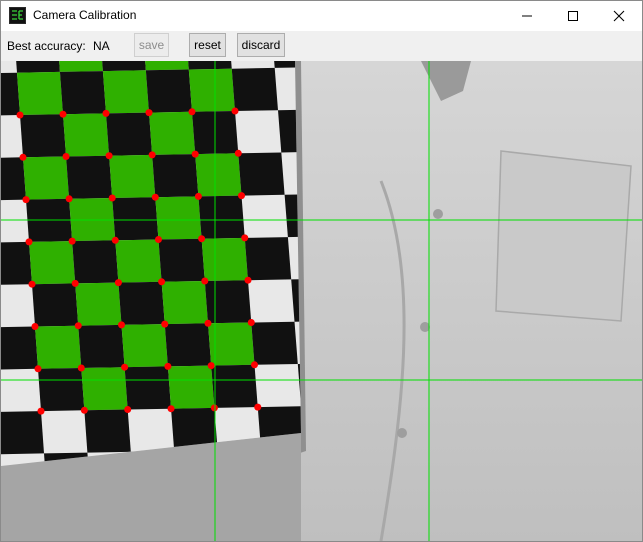  What do you see at coordinates (101, 46) in the screenshot?
I see `best-accuracy-value: NA` at bounding box center [101, 46].